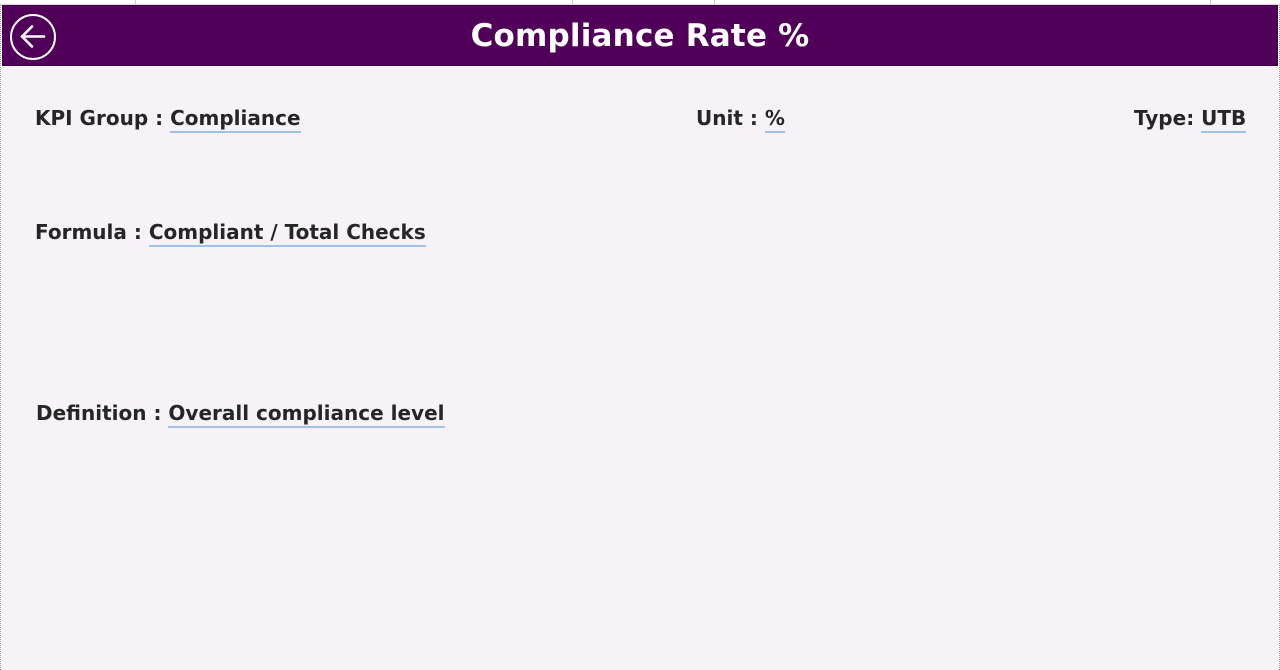  I want to click on definition-value: Overall compliance level, so click(306, 414).